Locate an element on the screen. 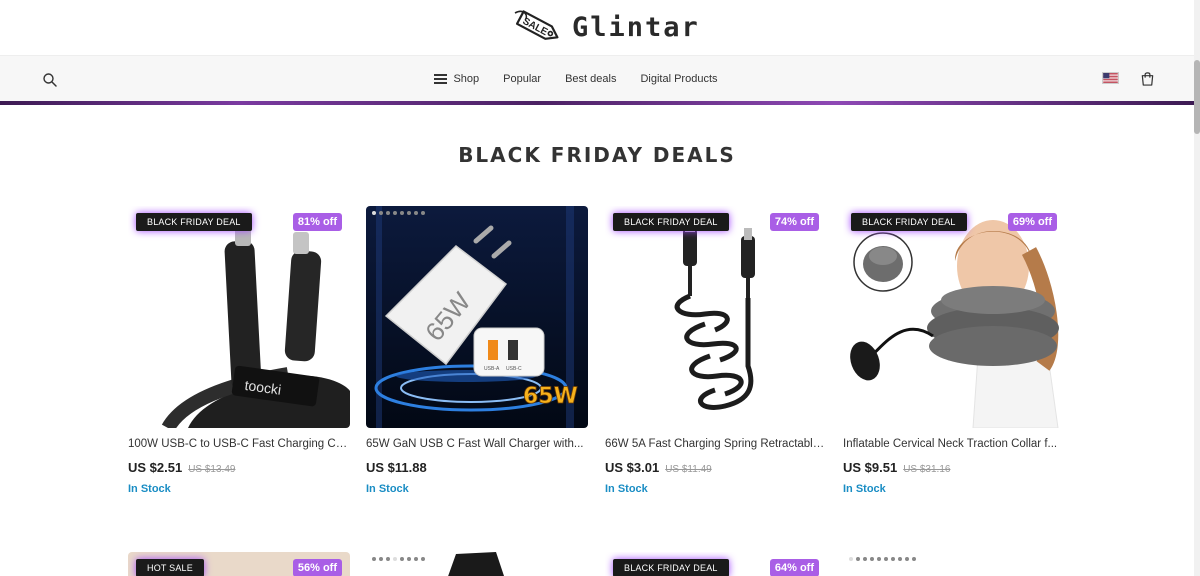 This screenshot has width=1200, height=576. price-row: US $9.51 US $31.16 is located at coordinates (954, 467).